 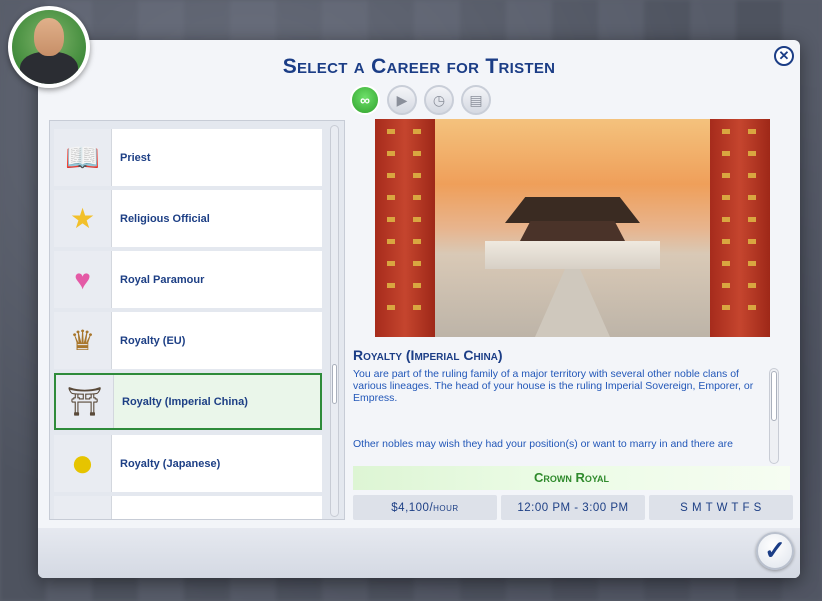 I want to click on career-item-royalty-imperial-china: ⛩ Royalty (Imperial China), so click(x=188, y=401).